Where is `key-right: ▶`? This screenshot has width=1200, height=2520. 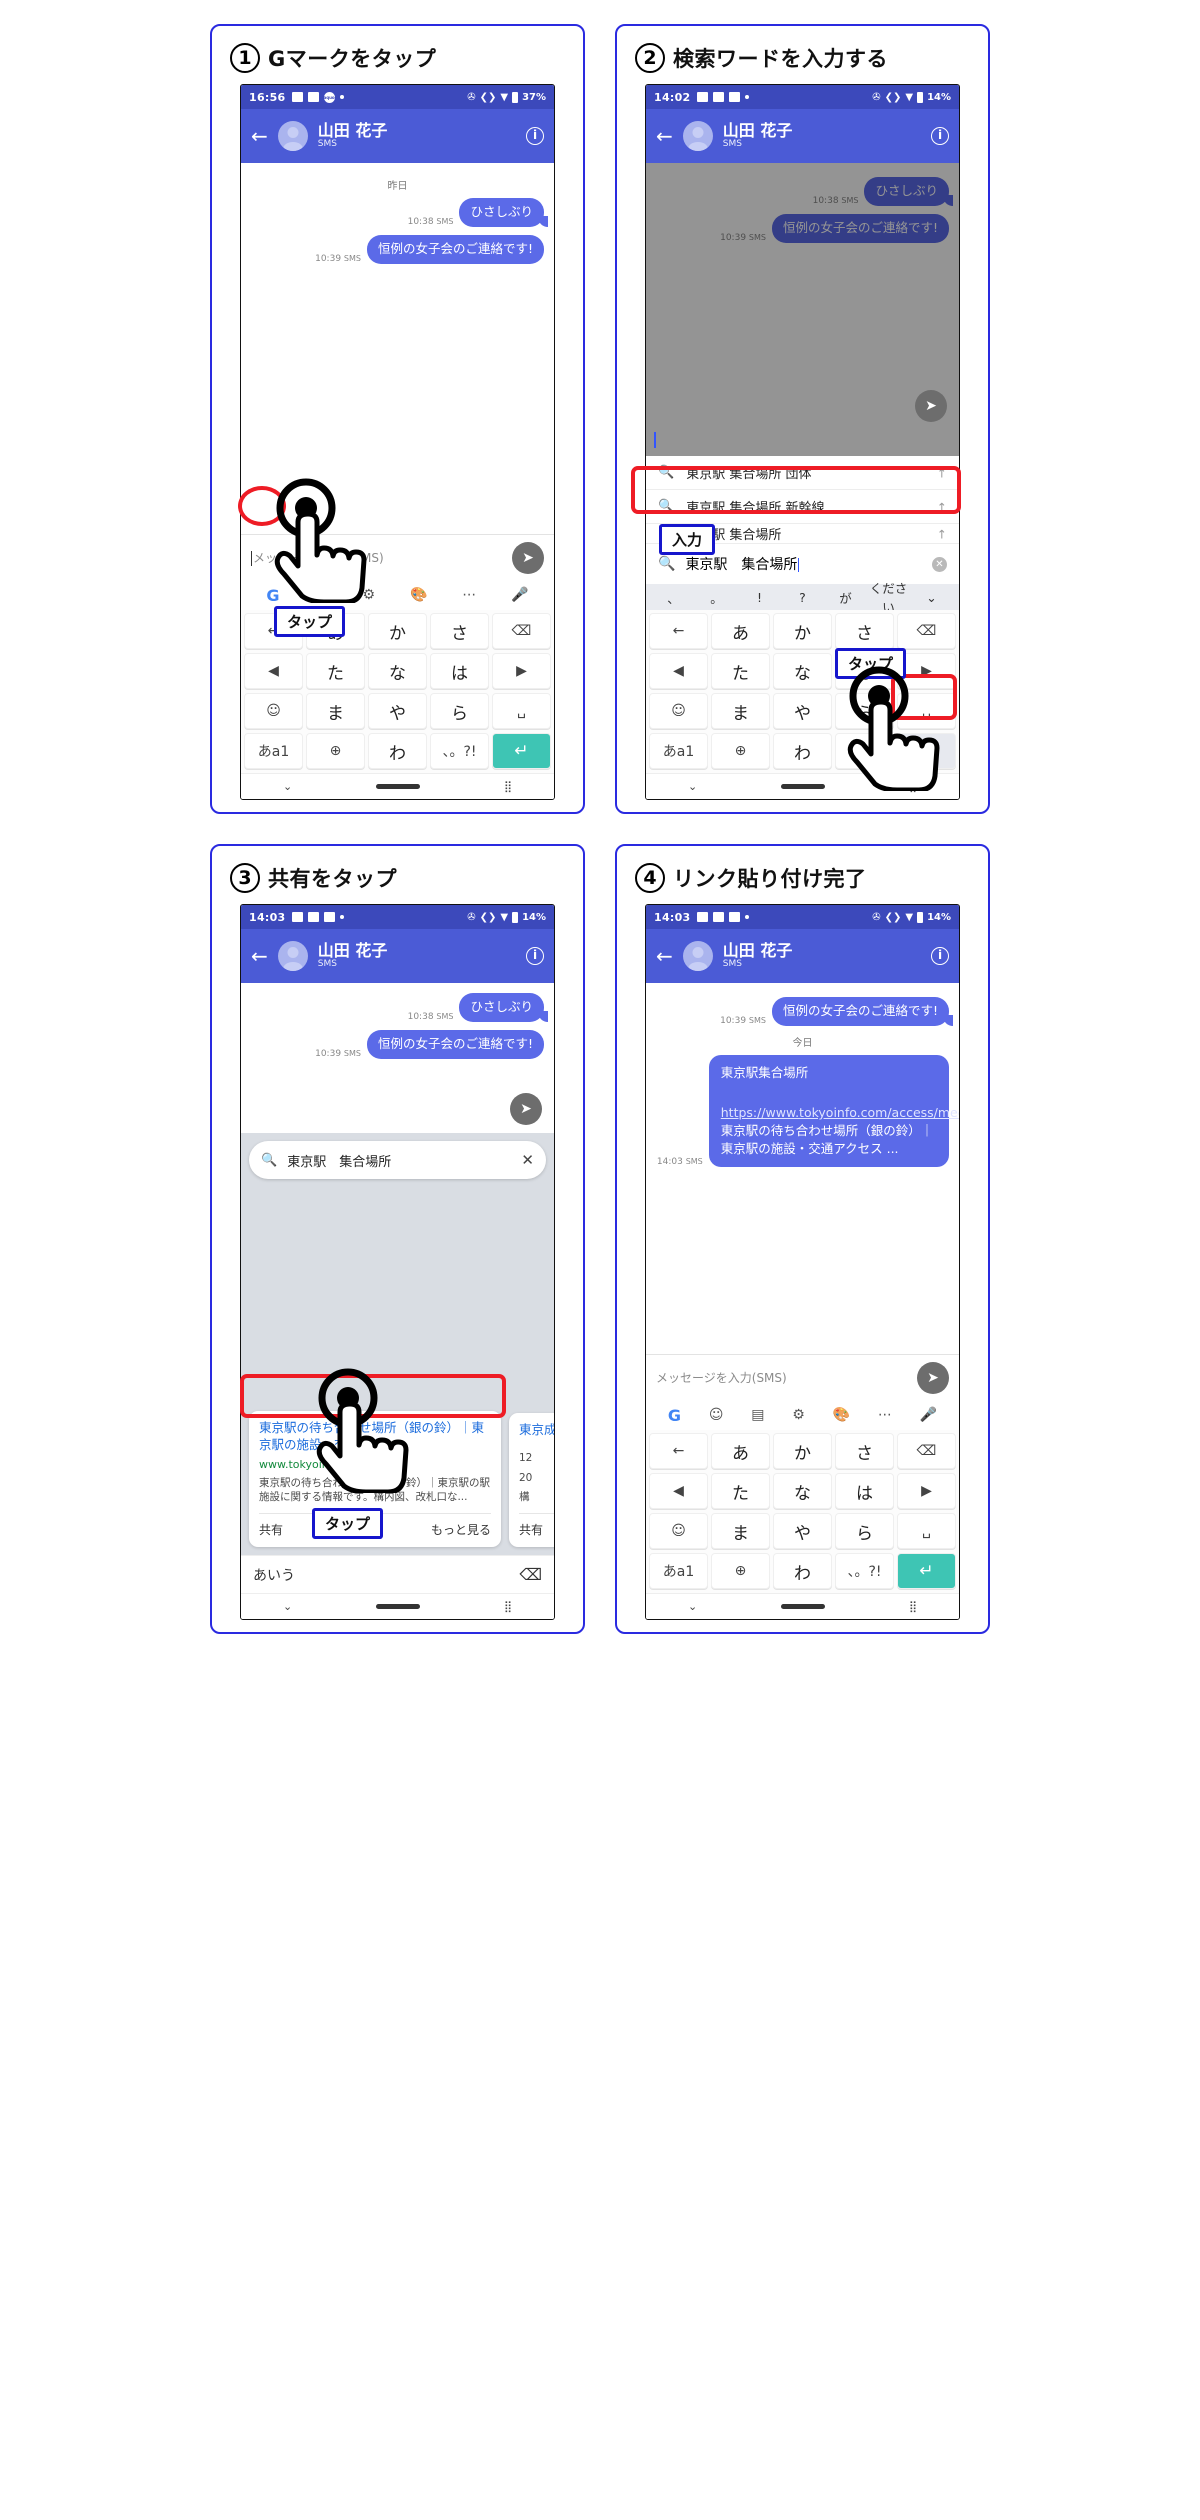 key-right: ▶ is located at coordinates (521, 671).